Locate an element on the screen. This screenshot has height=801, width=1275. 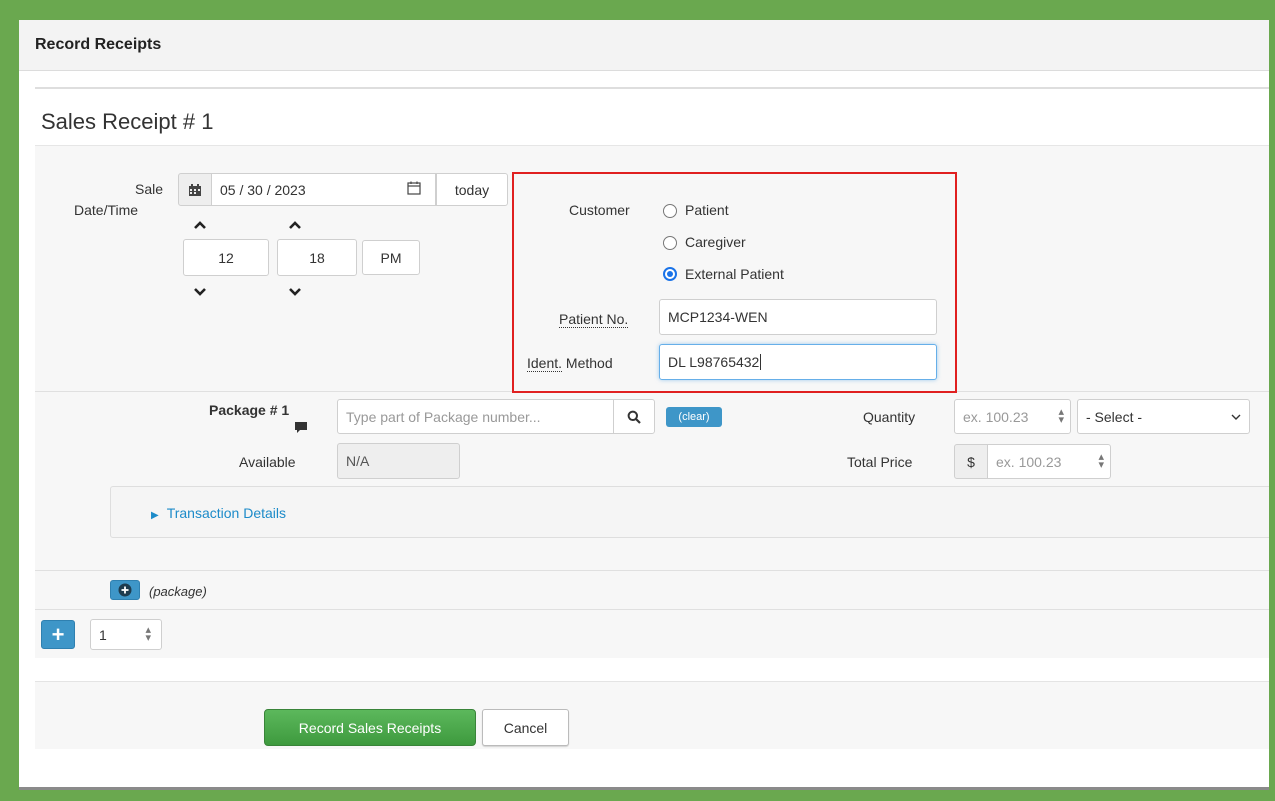
ident-method-input: DL L98765432 is located at coordinates (798, 362).